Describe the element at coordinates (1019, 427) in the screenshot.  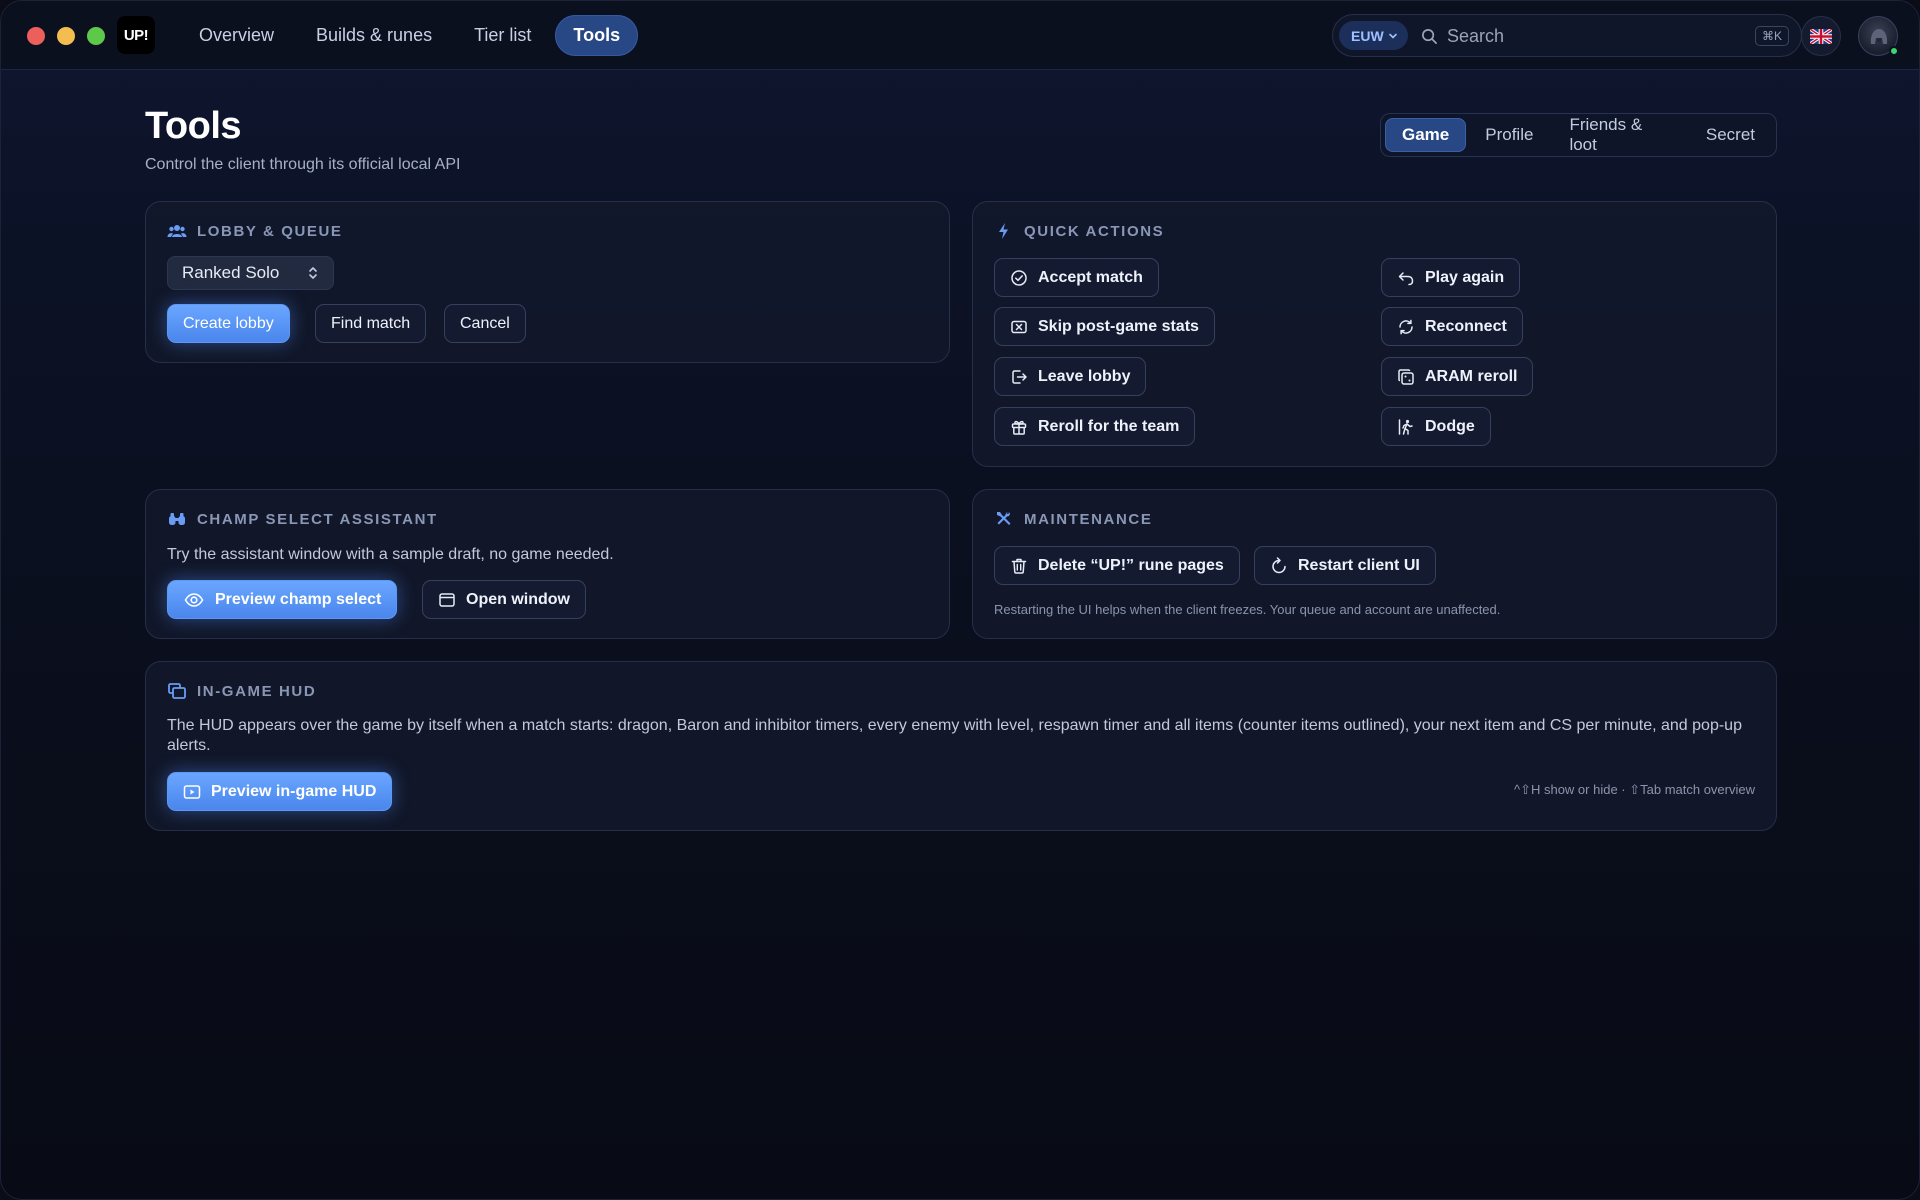
I see `gift-icon` at that location.